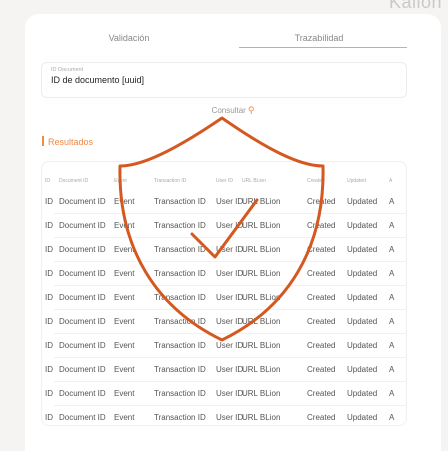 This screenshot has height=451, width=448. Describe the element at coordinates (319, 46) in the screenshot. I see `tab-trazabilidad: Trazabilidad` at that location.